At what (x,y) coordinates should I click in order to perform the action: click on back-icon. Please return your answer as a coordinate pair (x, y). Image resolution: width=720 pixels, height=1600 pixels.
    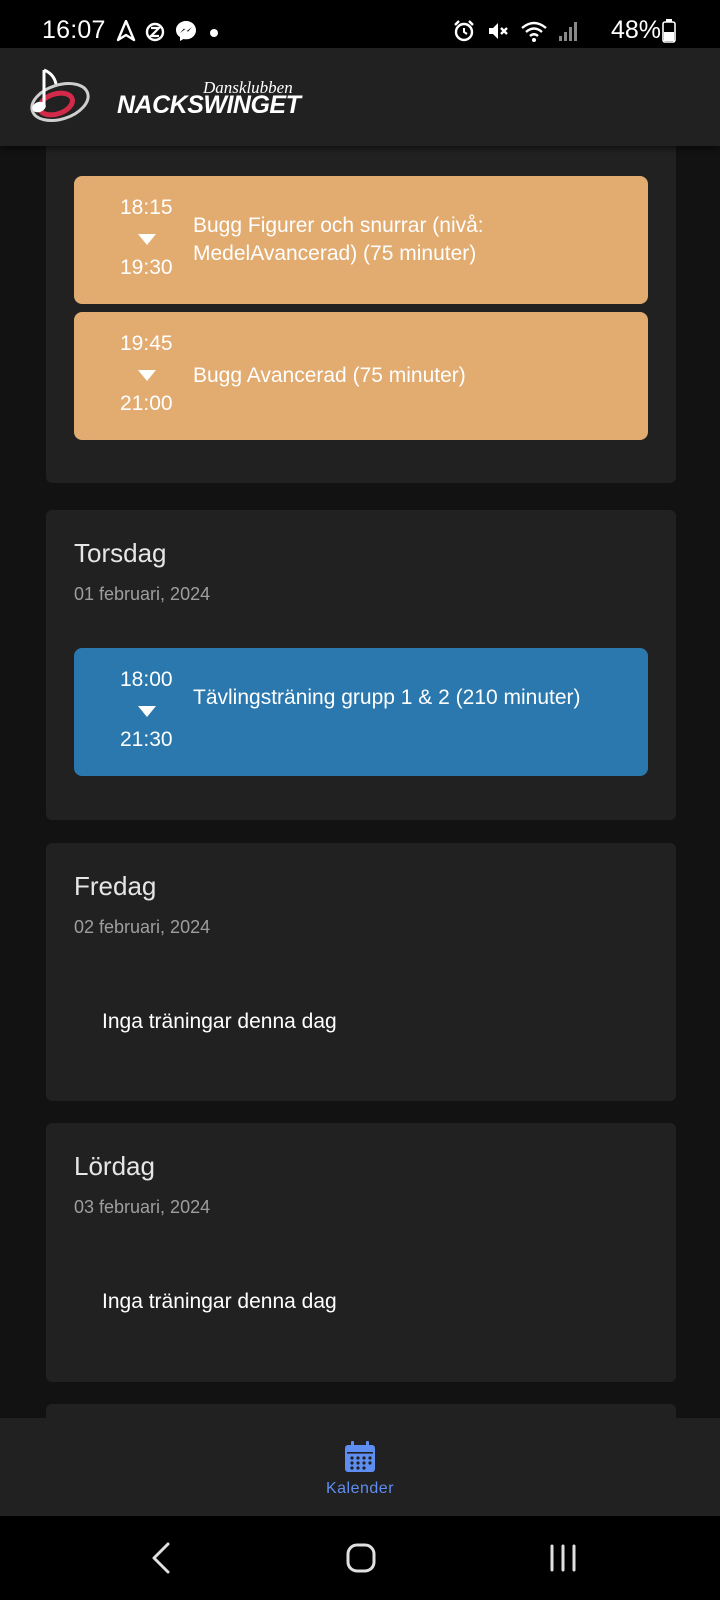
    Looking at the image, I should click on (162, 1558).